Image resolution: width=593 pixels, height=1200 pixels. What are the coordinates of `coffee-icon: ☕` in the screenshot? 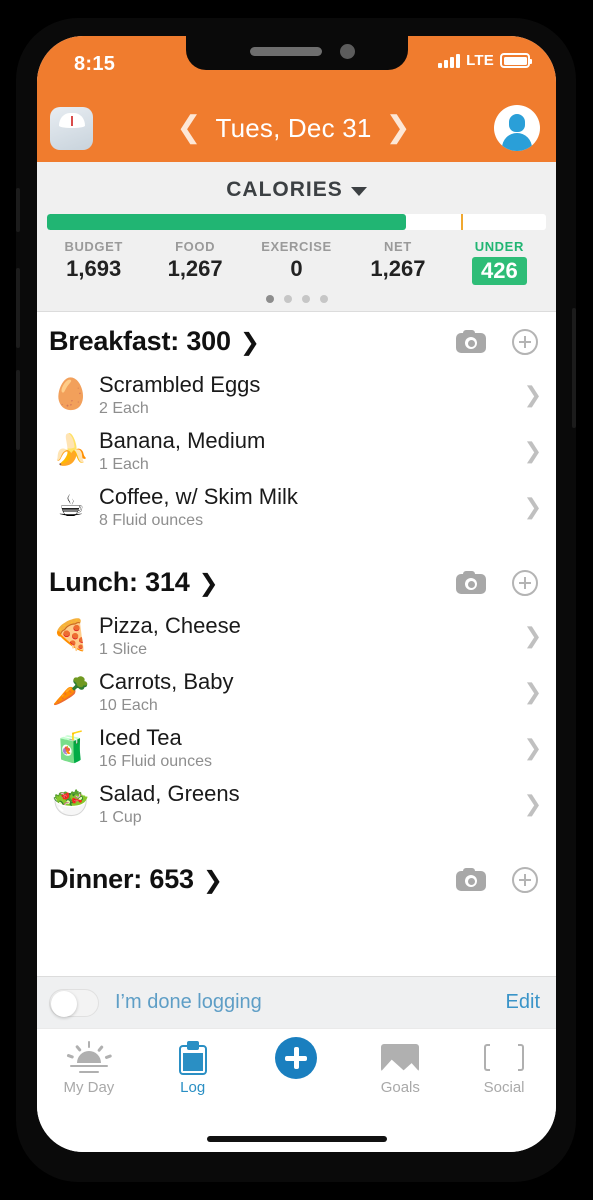 It's located at (71, 506).